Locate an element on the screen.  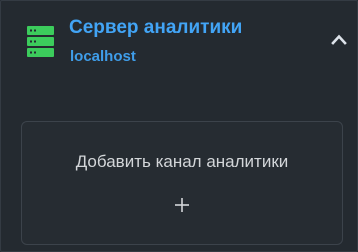
add-analytics-channel-label: Добавить канал аналитики is located at coordinates (182, 161).